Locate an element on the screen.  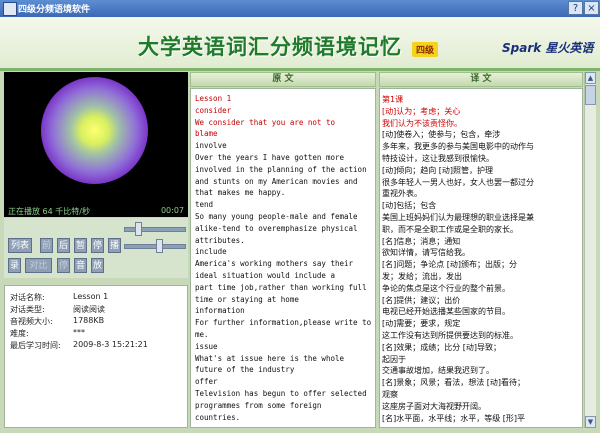
close-button: × is located at coordinates (591, 8).